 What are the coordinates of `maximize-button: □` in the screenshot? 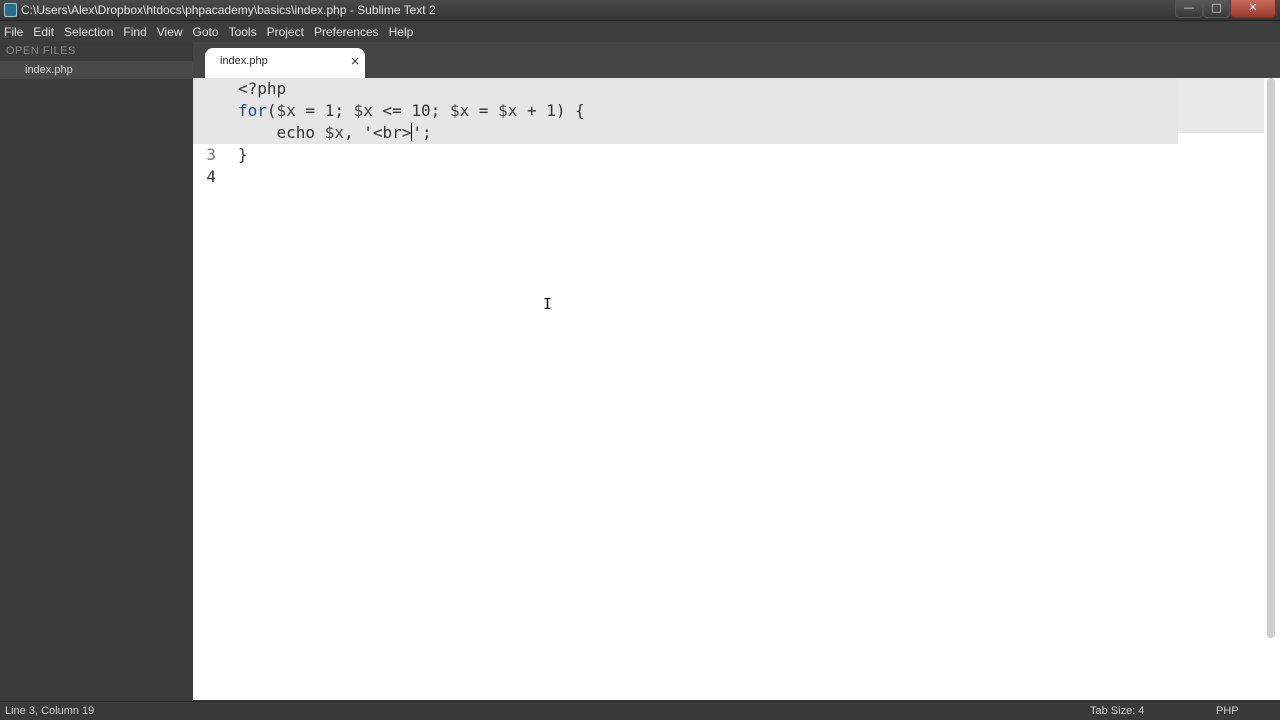 It's located at (1216, 9).